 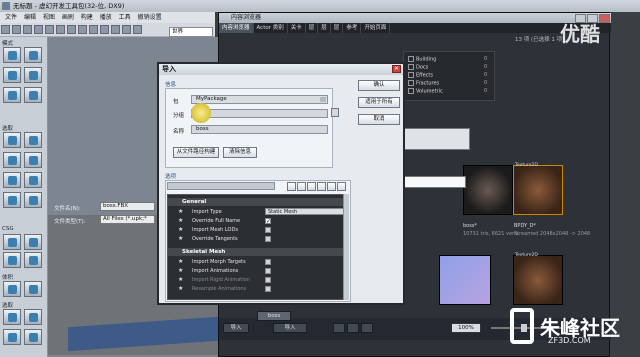 I want to click on cylinder-brush-button, so click(x=12, y=160).